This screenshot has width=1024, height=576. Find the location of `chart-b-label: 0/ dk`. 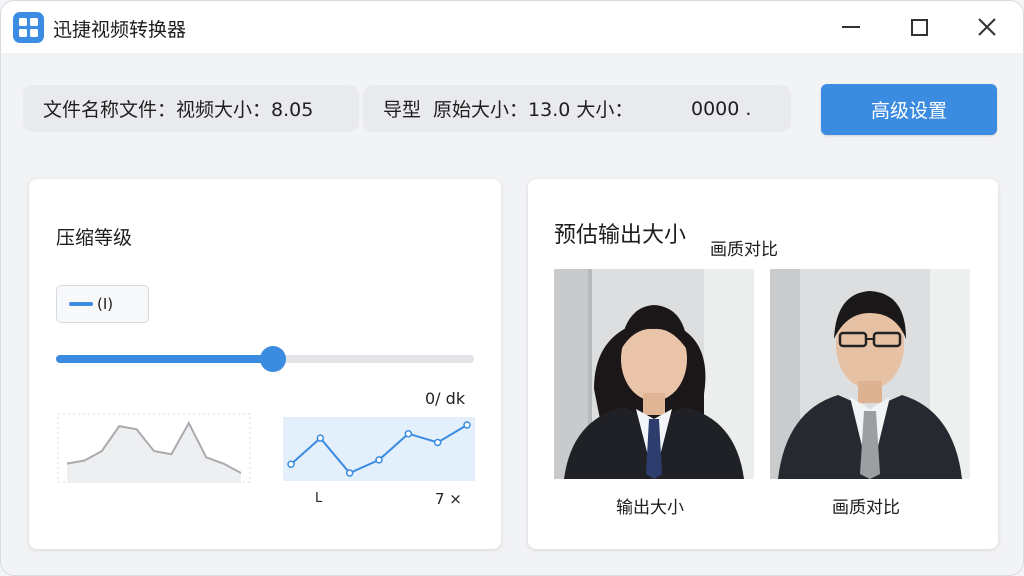

chart-b-label: 0/ dk is located at coordinates (445, 398).